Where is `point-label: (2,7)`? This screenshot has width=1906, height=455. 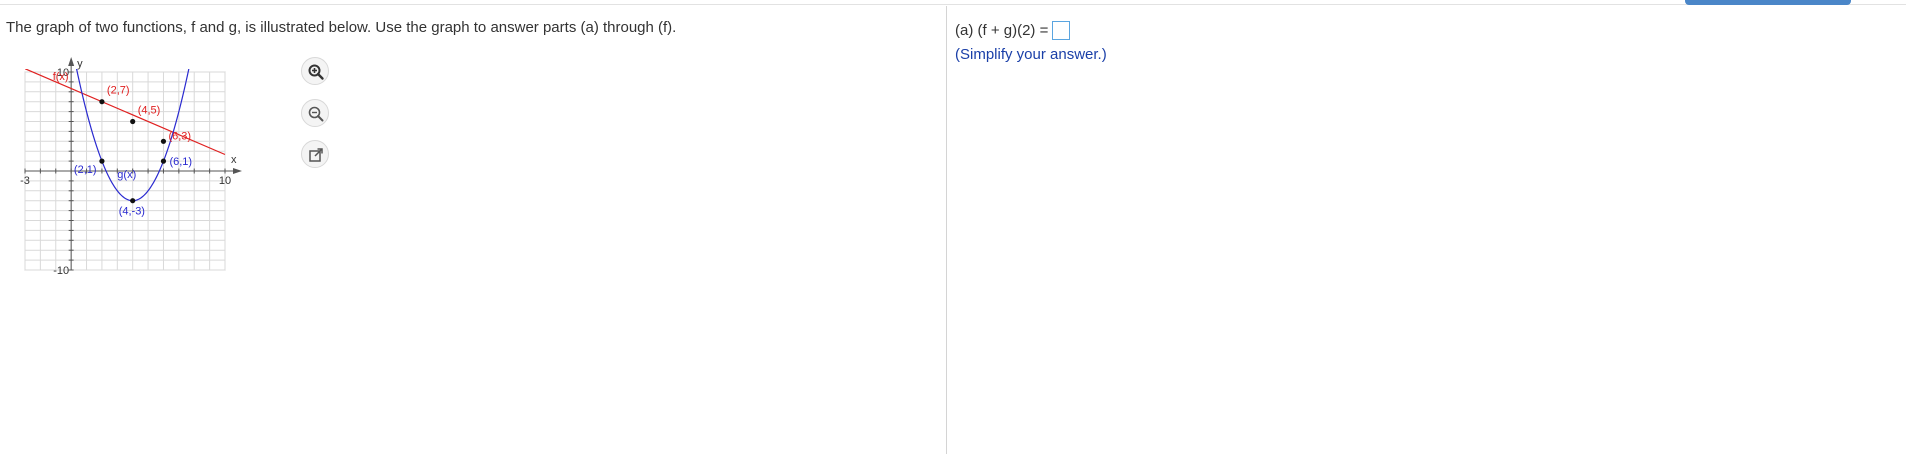 point-label: (2,7) is located at coordinates (118, 91).